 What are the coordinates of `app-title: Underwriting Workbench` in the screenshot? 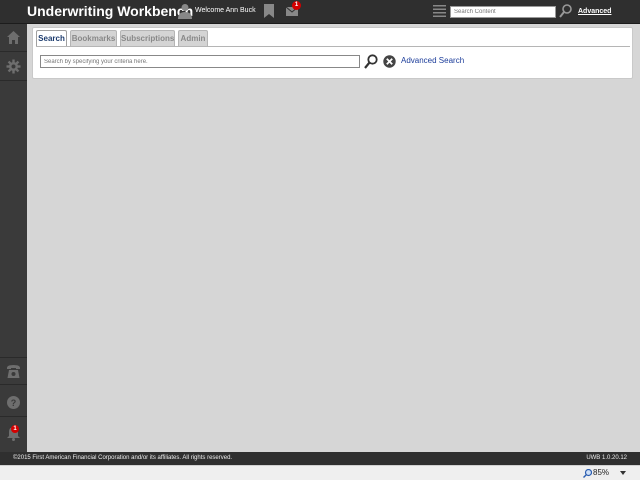 It's located at (110, 11).